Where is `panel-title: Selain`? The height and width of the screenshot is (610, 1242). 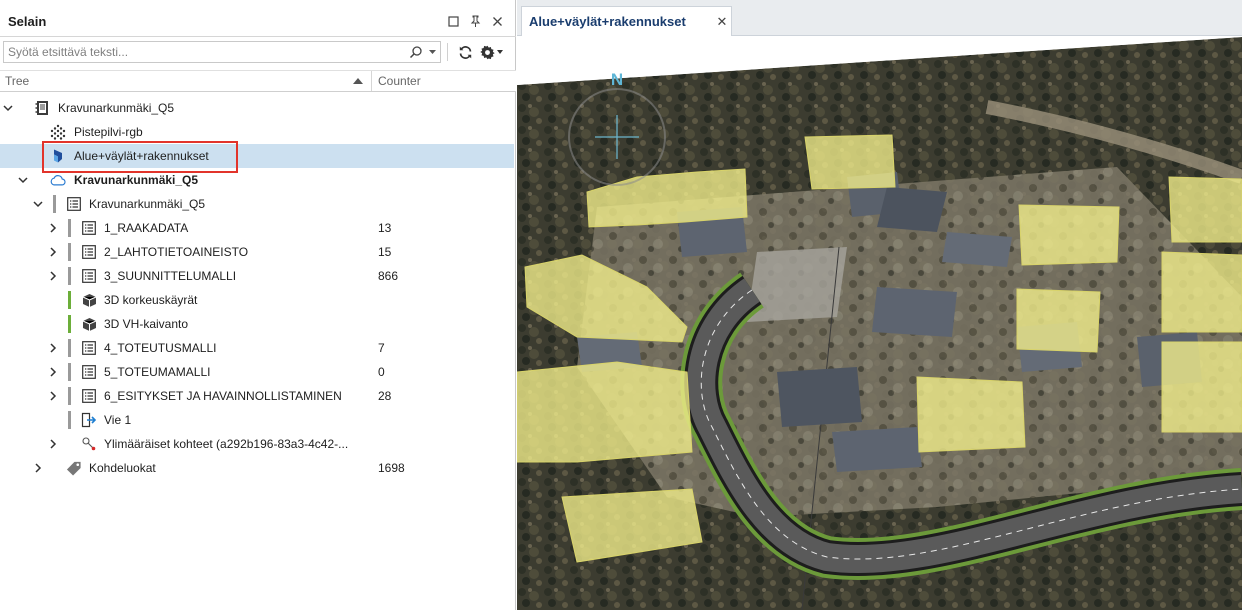
panel-title: Selain is located at coordinates (27, 21).